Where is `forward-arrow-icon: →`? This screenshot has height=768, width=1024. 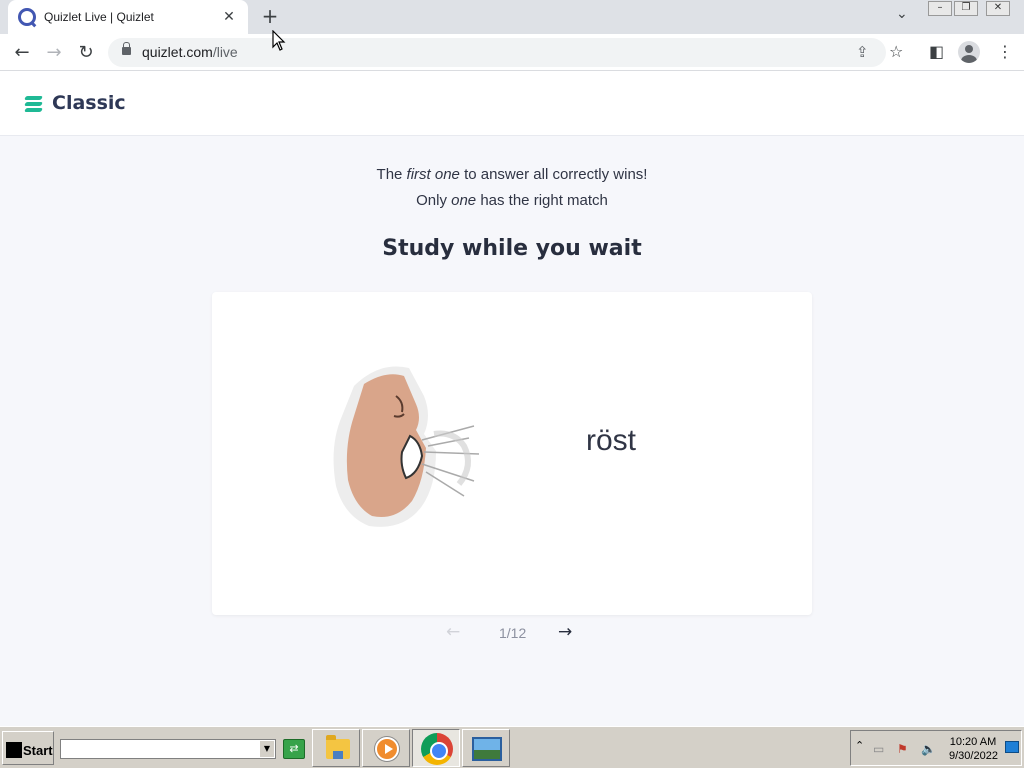
forward-arrow-icon: → is located at coordinates (54, 53).